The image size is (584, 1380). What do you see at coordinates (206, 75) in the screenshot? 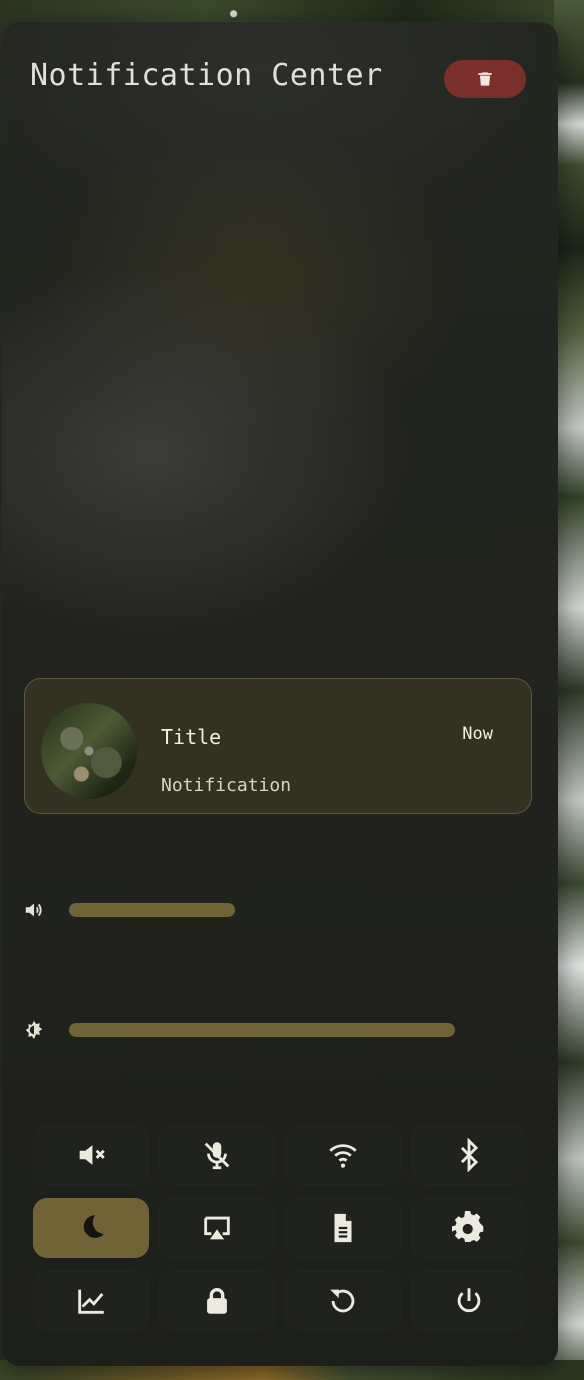
I see `page-title: Notification Center` at bounding box center [206, 75].